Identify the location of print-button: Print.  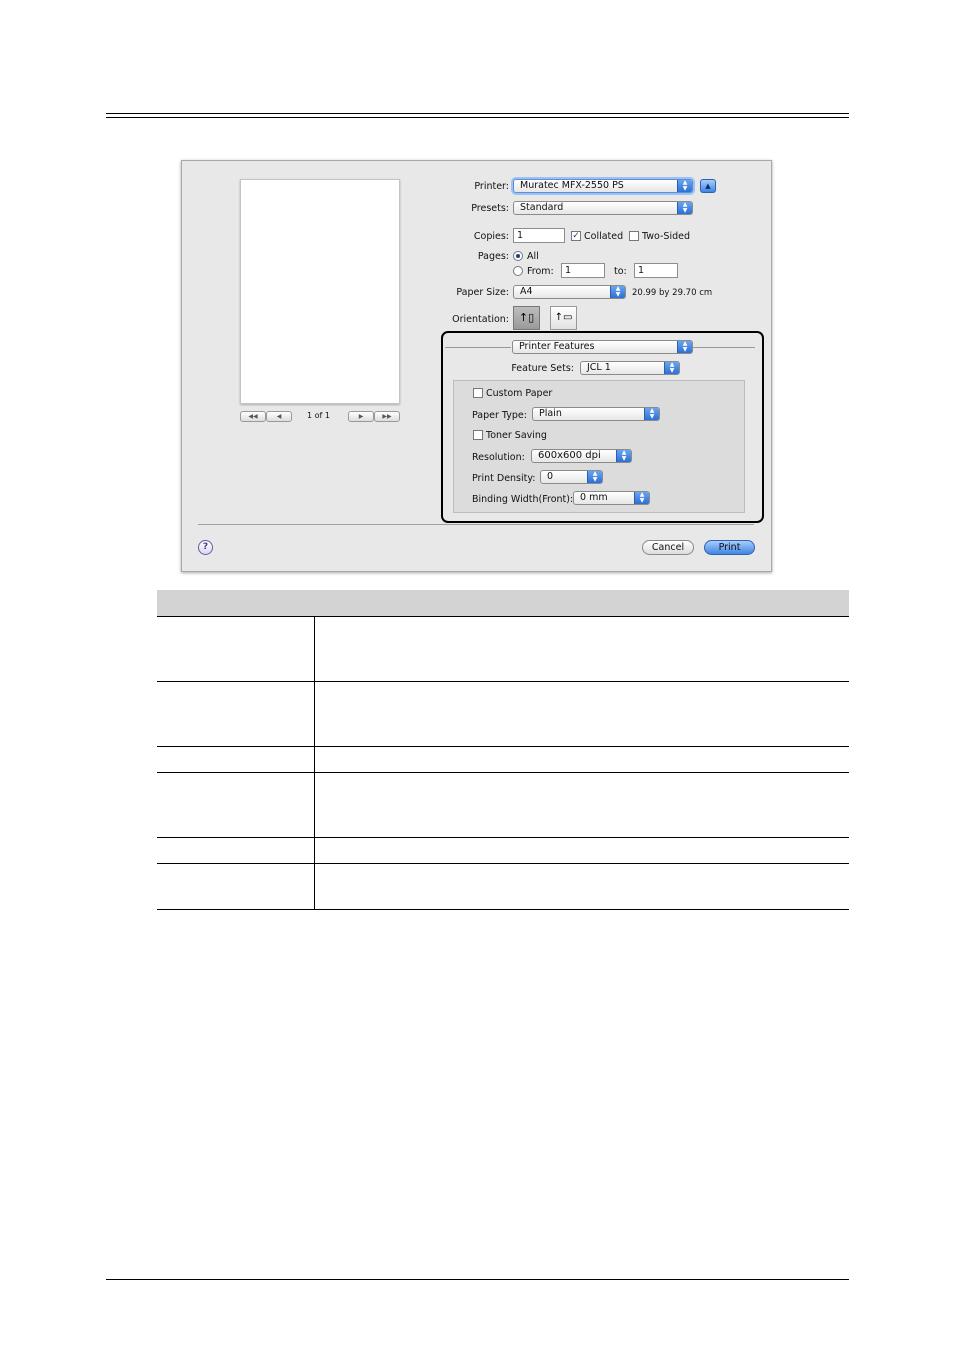
(729, 547).